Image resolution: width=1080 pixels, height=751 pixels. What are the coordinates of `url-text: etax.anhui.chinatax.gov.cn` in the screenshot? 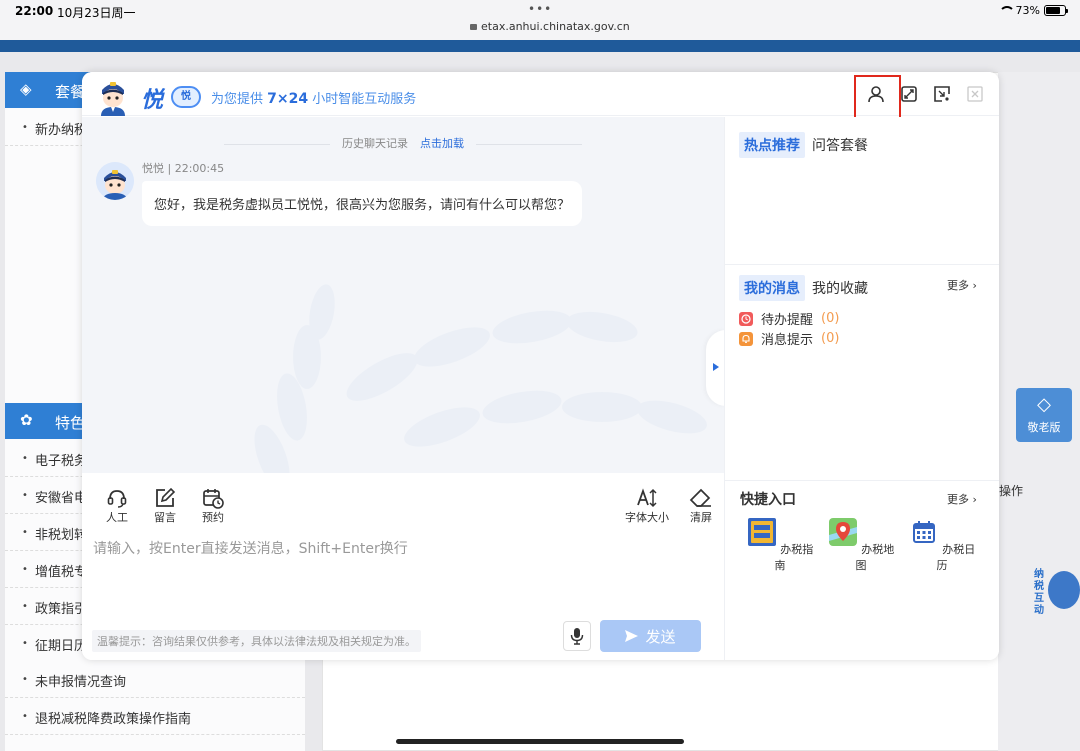 It's located at (555, 26).